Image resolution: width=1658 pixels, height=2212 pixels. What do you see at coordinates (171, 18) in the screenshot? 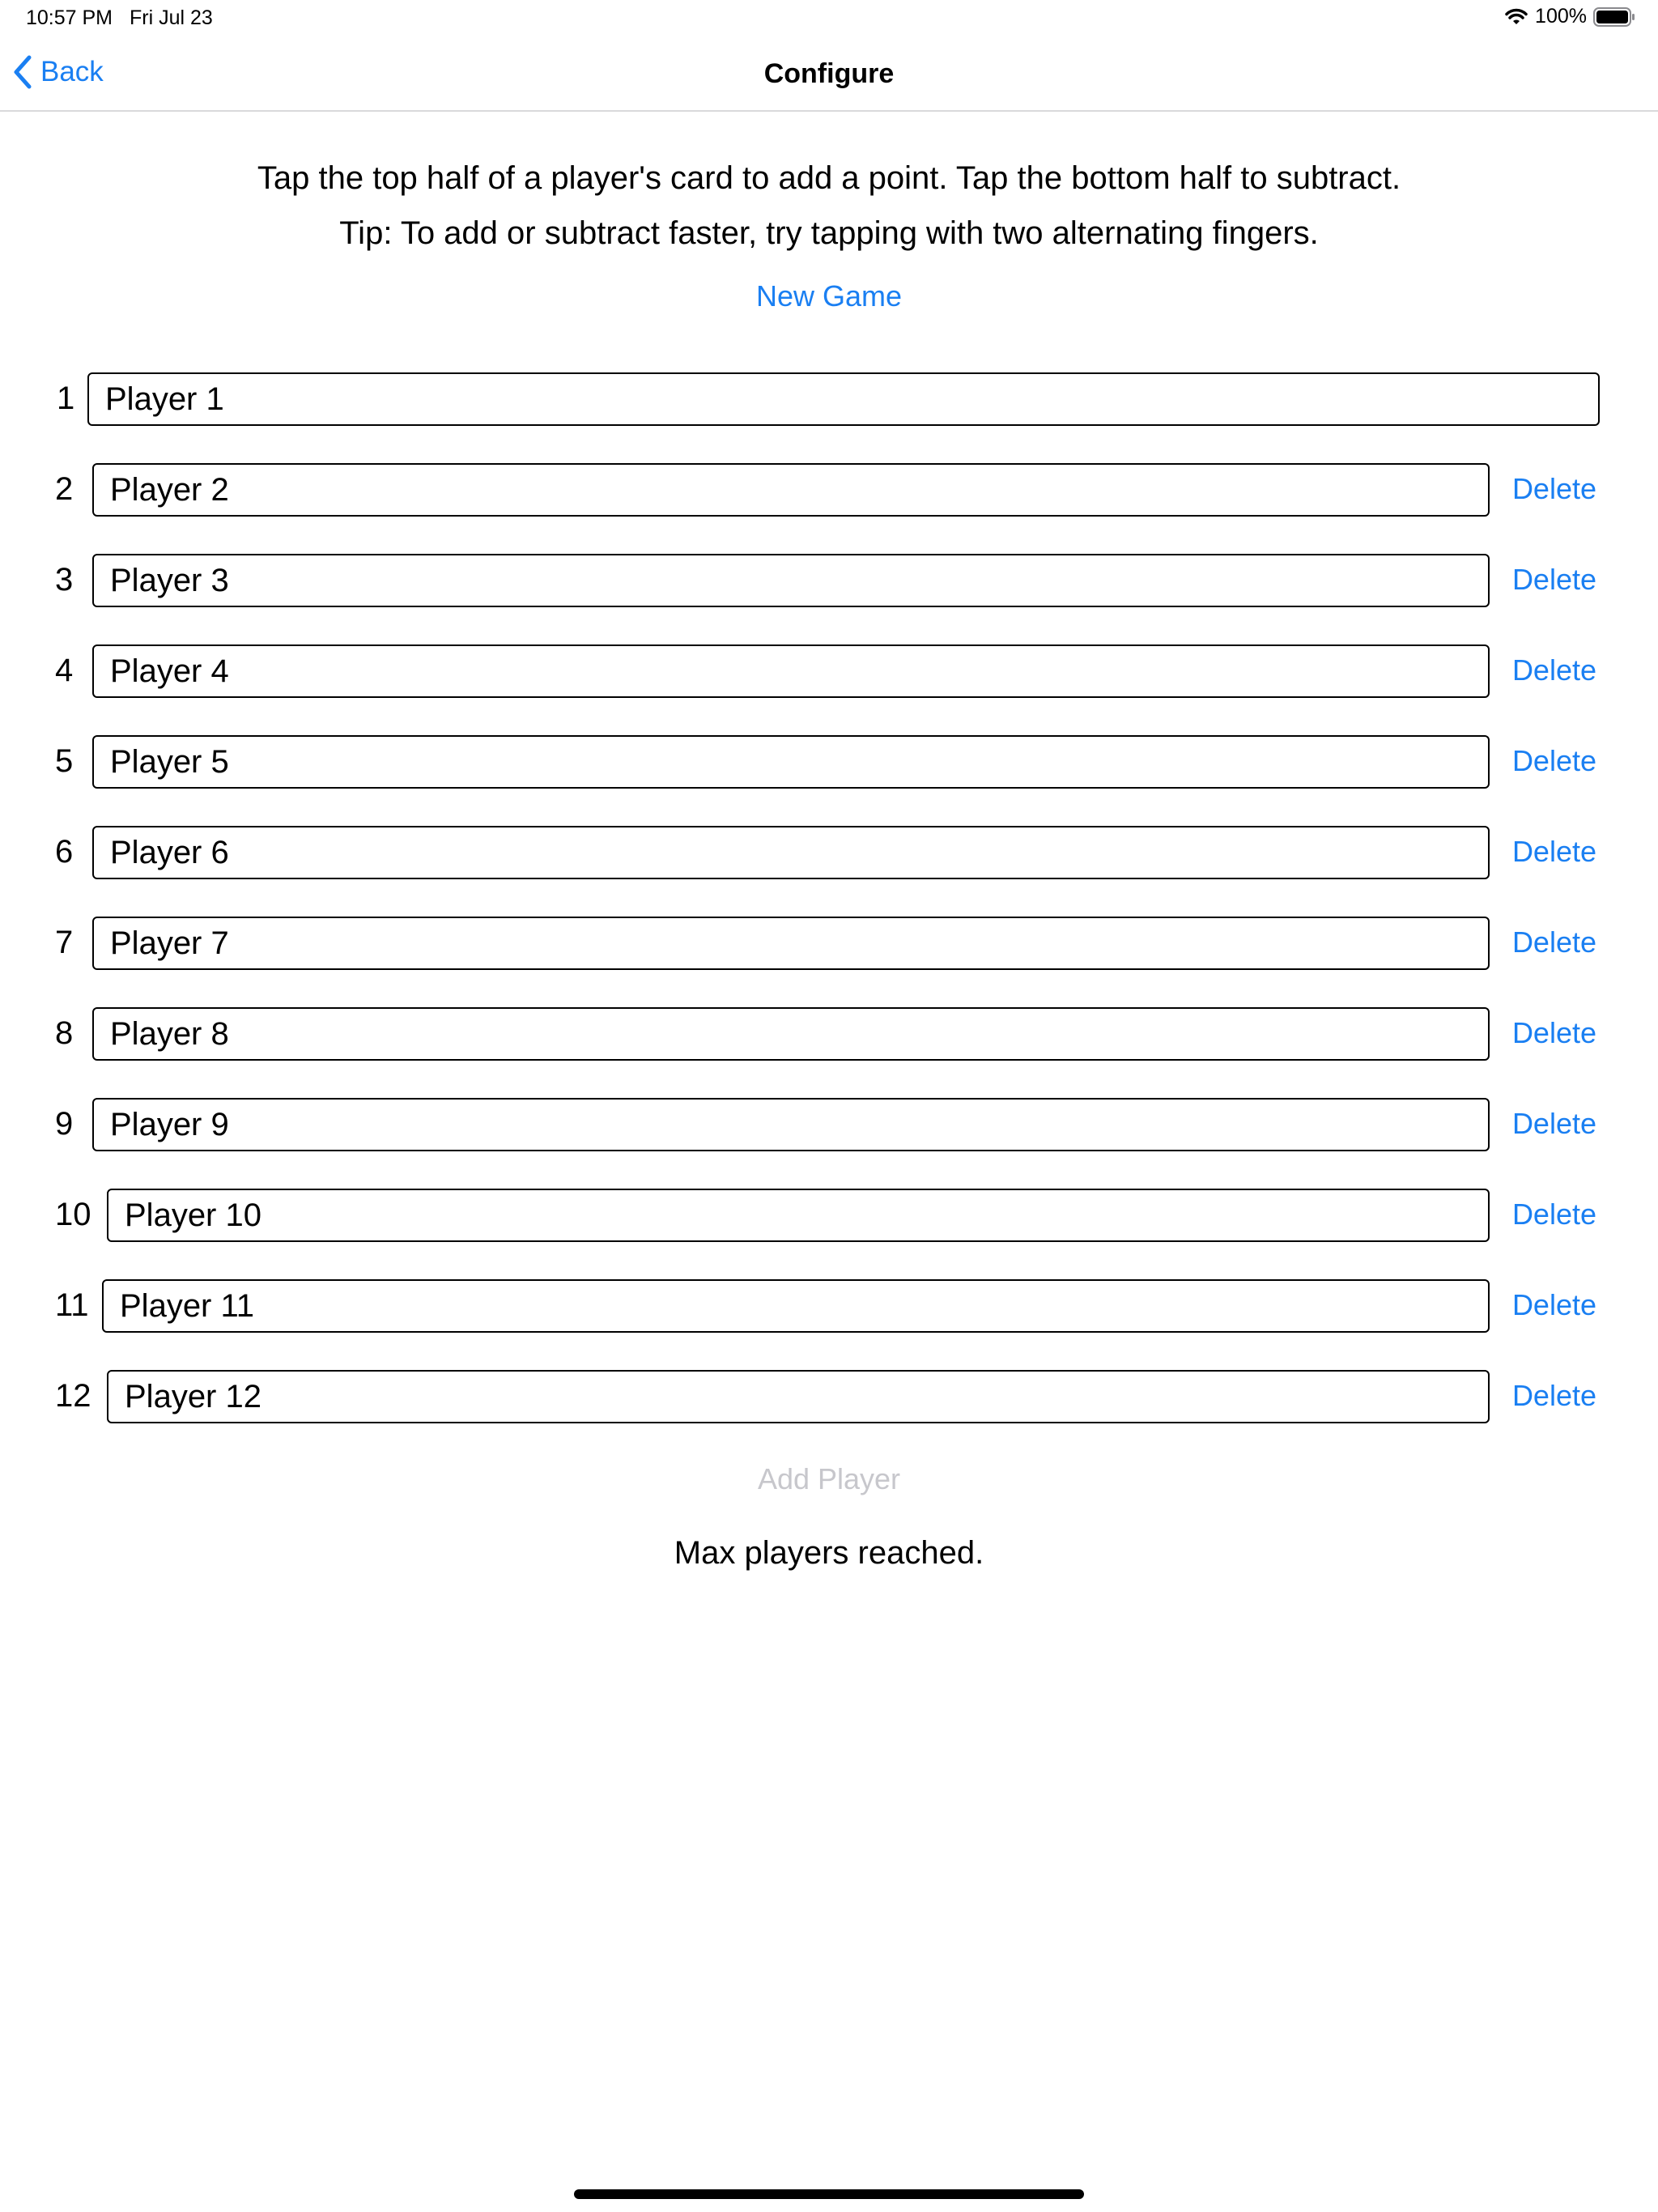
I see `status-date: Fri Jul 23` at bounding box center [171, 18].